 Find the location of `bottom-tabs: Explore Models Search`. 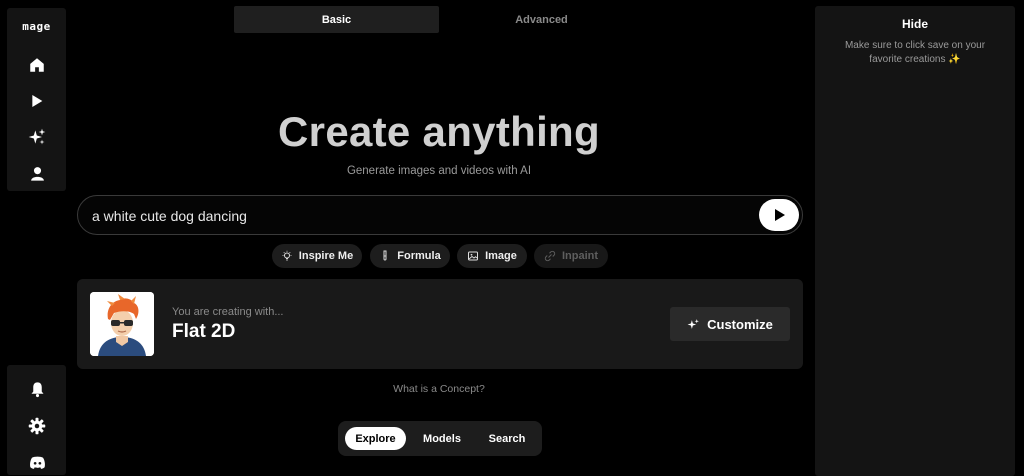

bottom-tabs: Explore Models Search is located at coordinates (440, 438).